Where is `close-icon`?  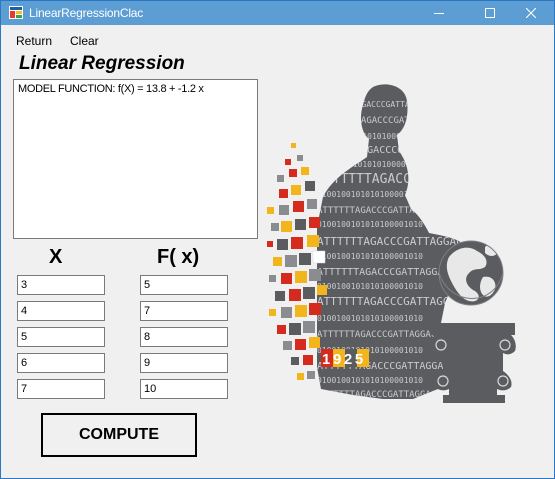 close-icon is located at coordinates (531, 13).